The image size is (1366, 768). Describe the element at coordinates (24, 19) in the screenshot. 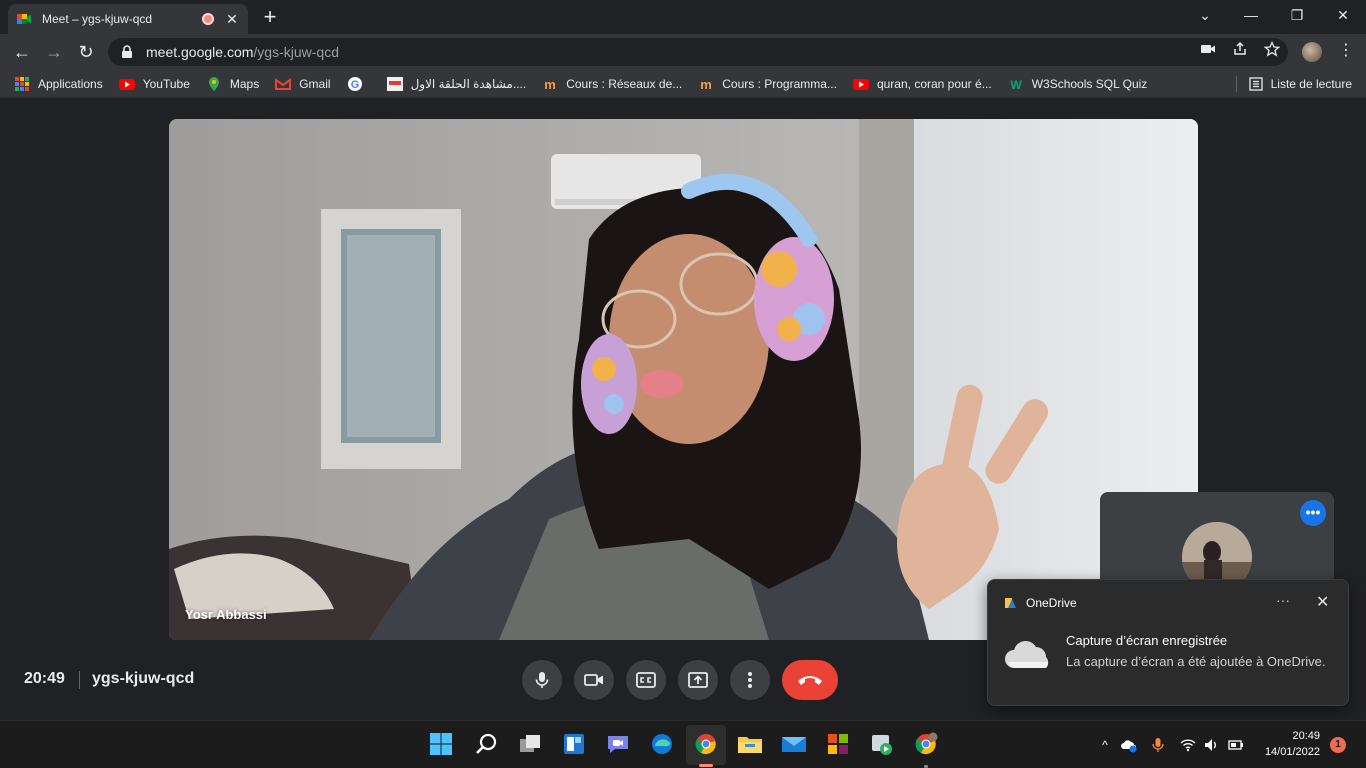

I see `meet-favicon-icon` at that location.